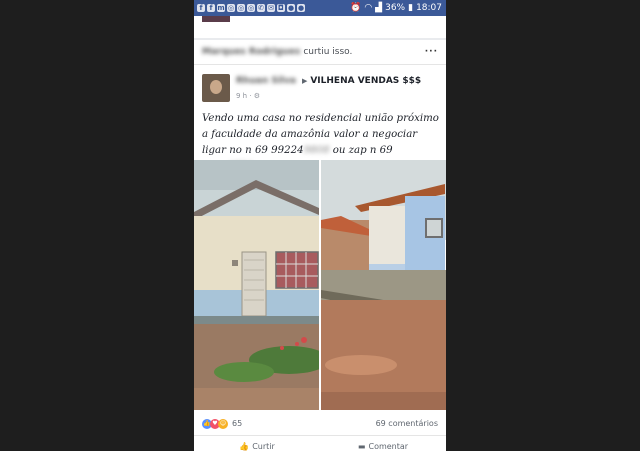 This screenshot has width=640, height=451. What do you see at coordinates (221, 8) in the screenshot?
I see `messenger-icon: m` at bounding box center [221, 8].